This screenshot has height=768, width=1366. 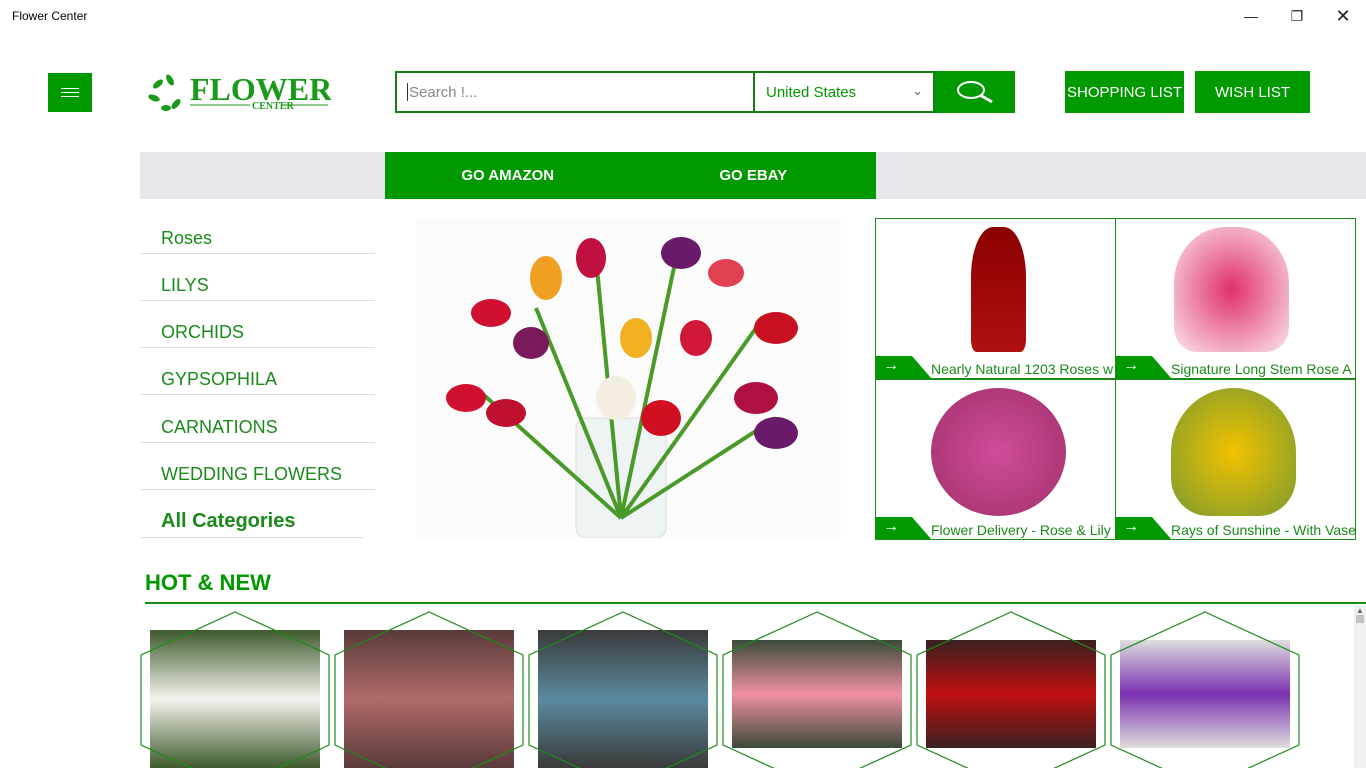 I want to click on shopping-list-button: SHOPPING LIST, so click(x=1124, y=92).